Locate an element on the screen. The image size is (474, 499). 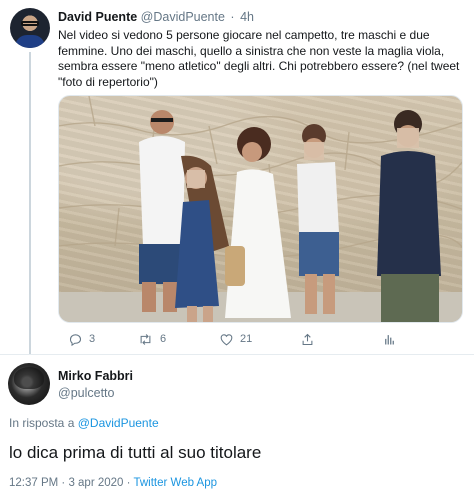
reply-action: 3 is located at coordinates (81, 339).